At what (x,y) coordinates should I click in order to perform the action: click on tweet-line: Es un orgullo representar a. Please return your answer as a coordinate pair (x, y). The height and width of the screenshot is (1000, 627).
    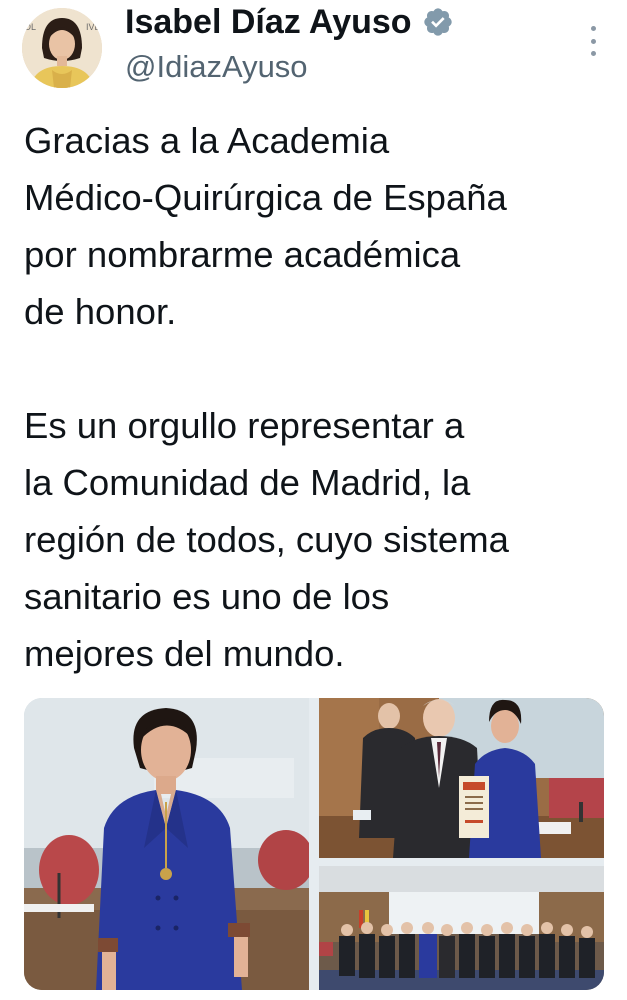
    Looking at the image, I should click on (244, 425).